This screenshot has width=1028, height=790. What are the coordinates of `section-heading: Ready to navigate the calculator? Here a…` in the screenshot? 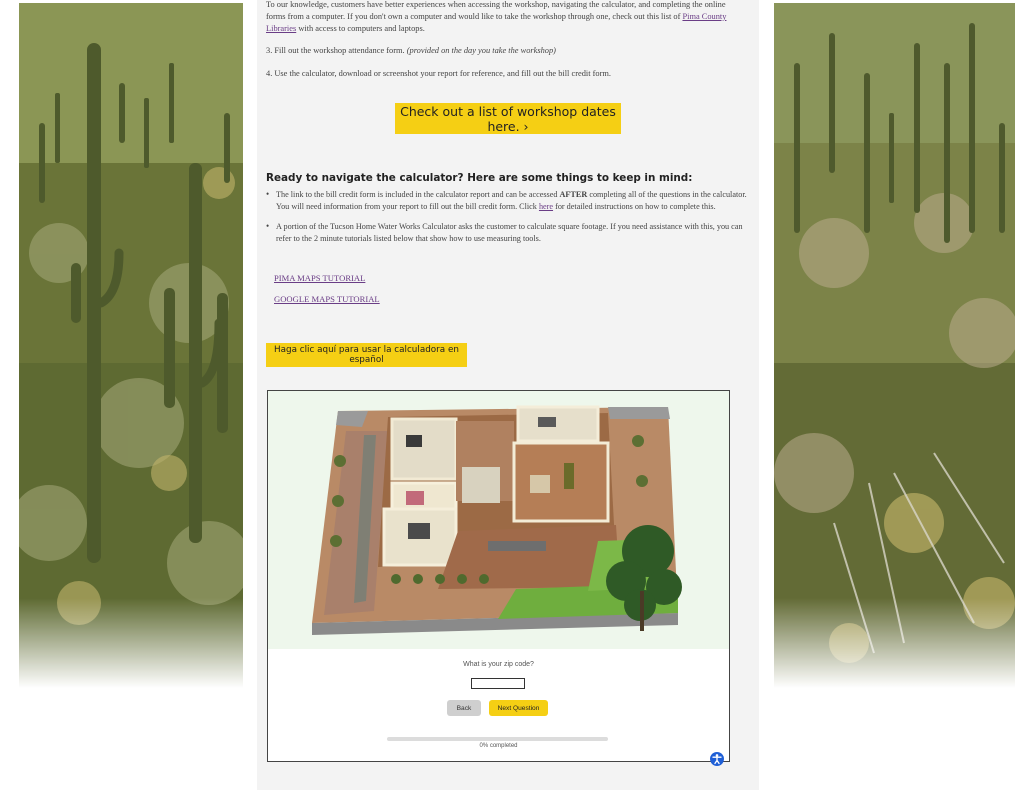 It's located at (479, 178).